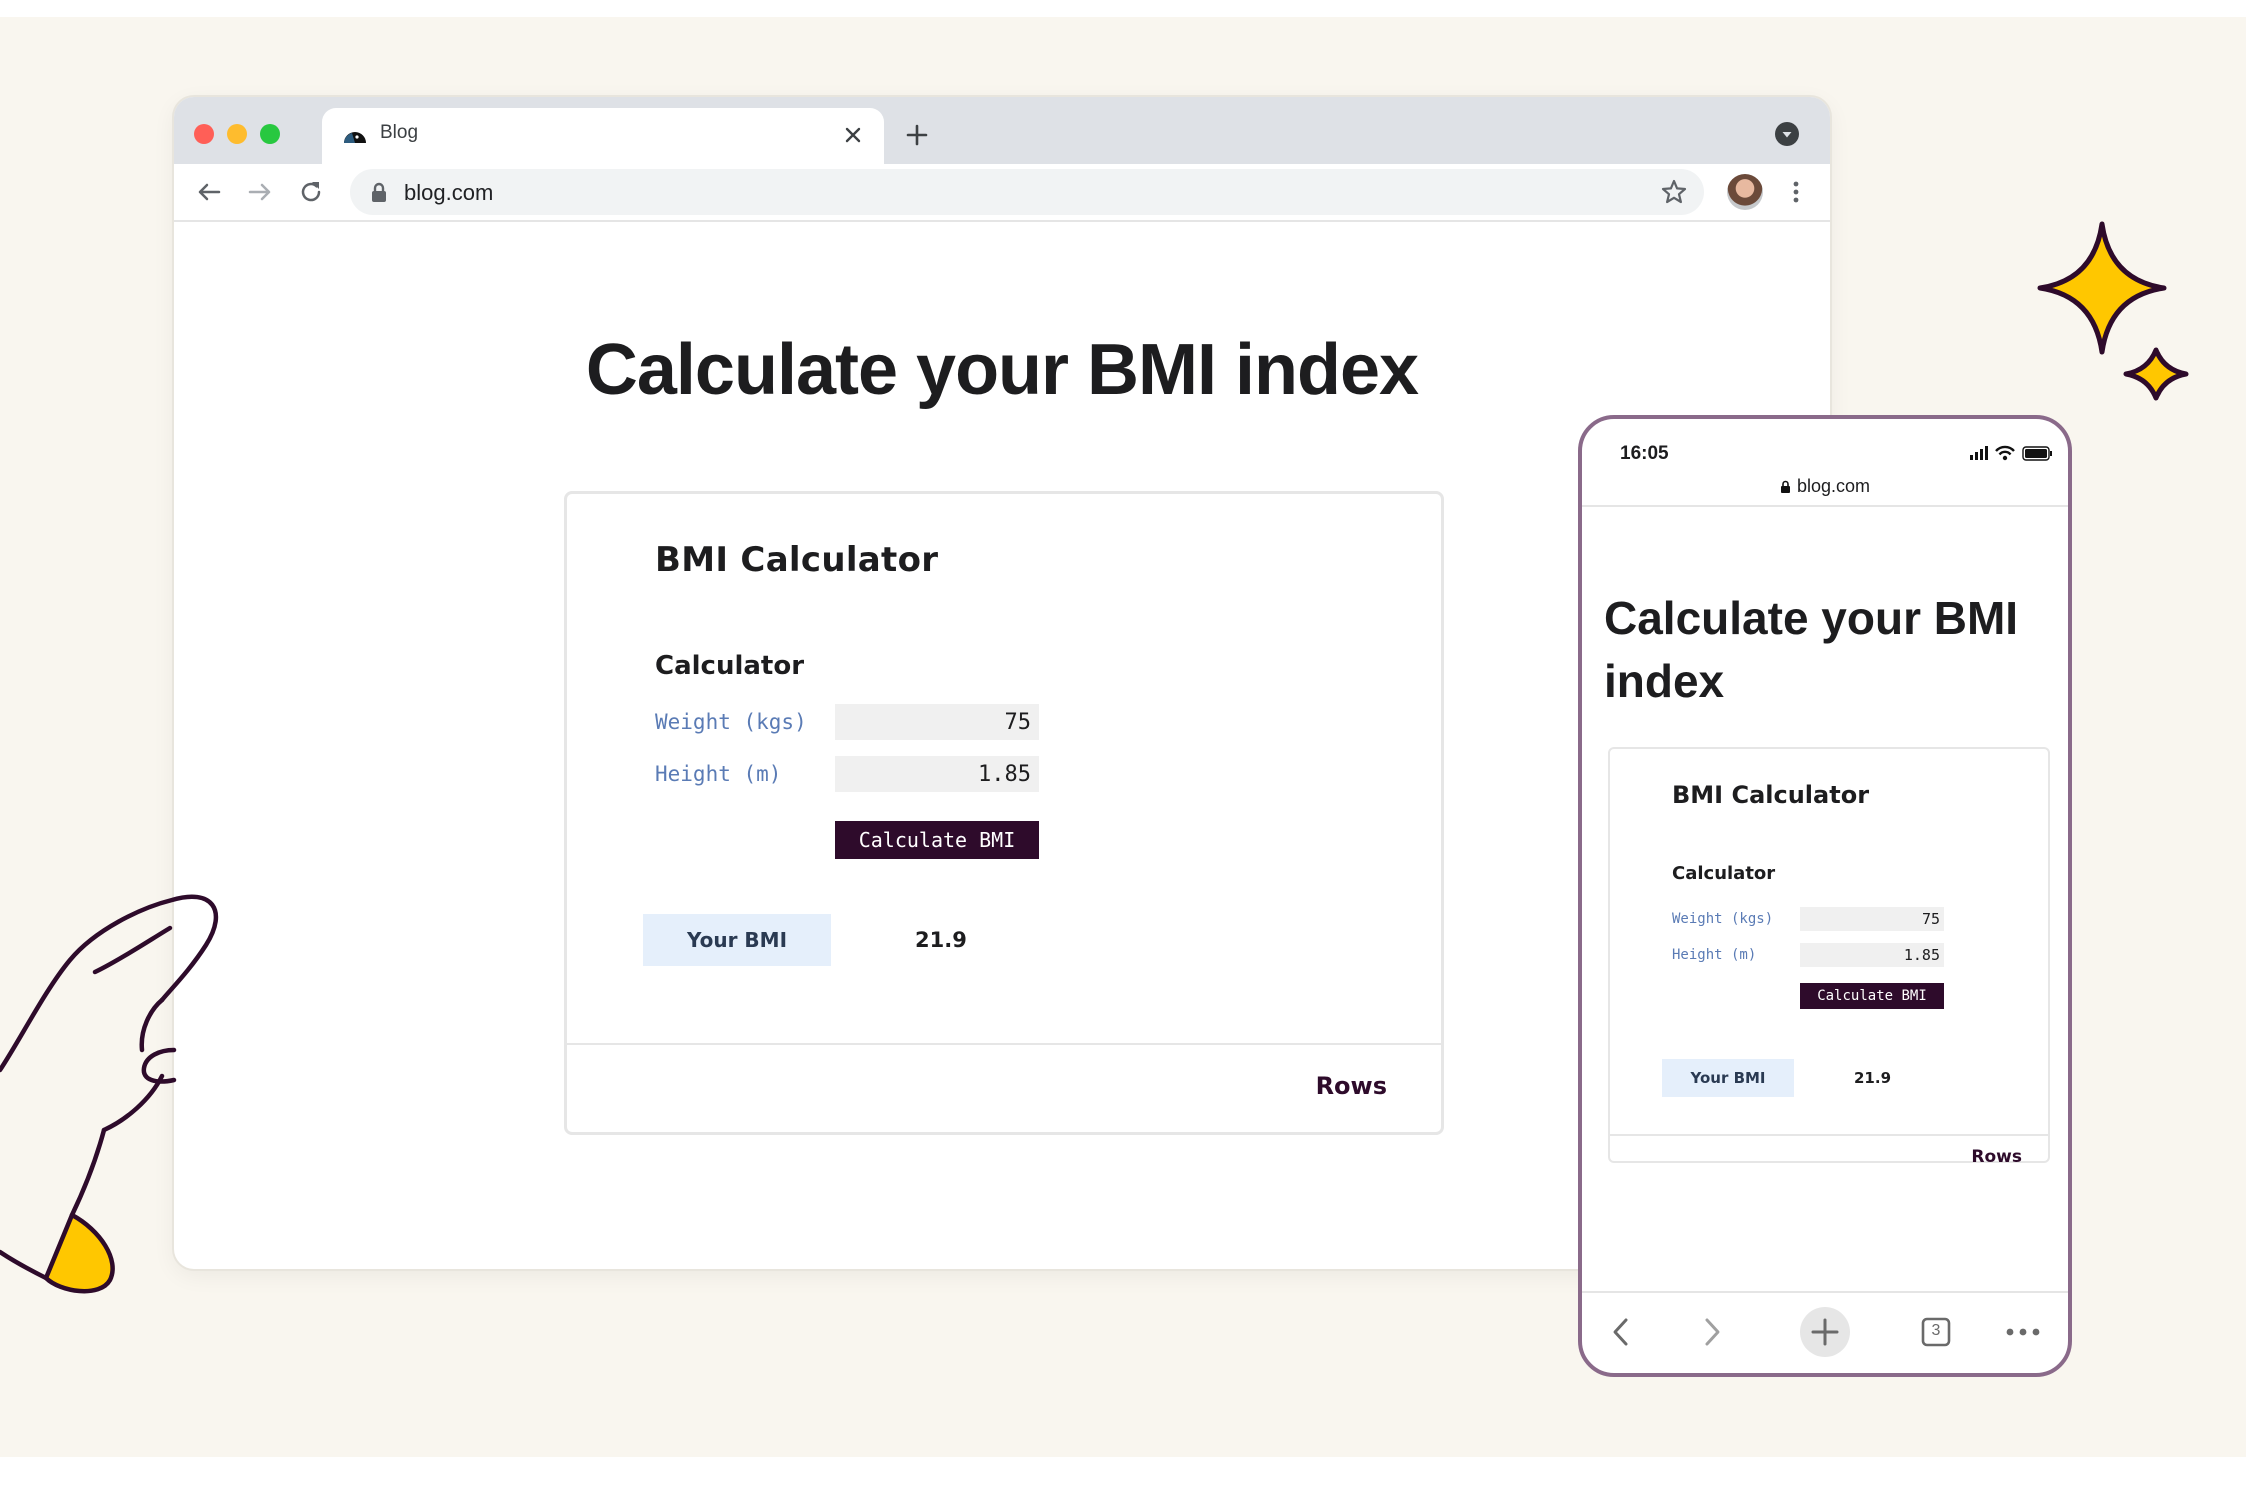 The image size is (2246, 1497). What do you see at coordinates (1728, 1078) in the screenshot?
I see `mobile-result-label: Your BMI` at bounding box center [1728, 1078].